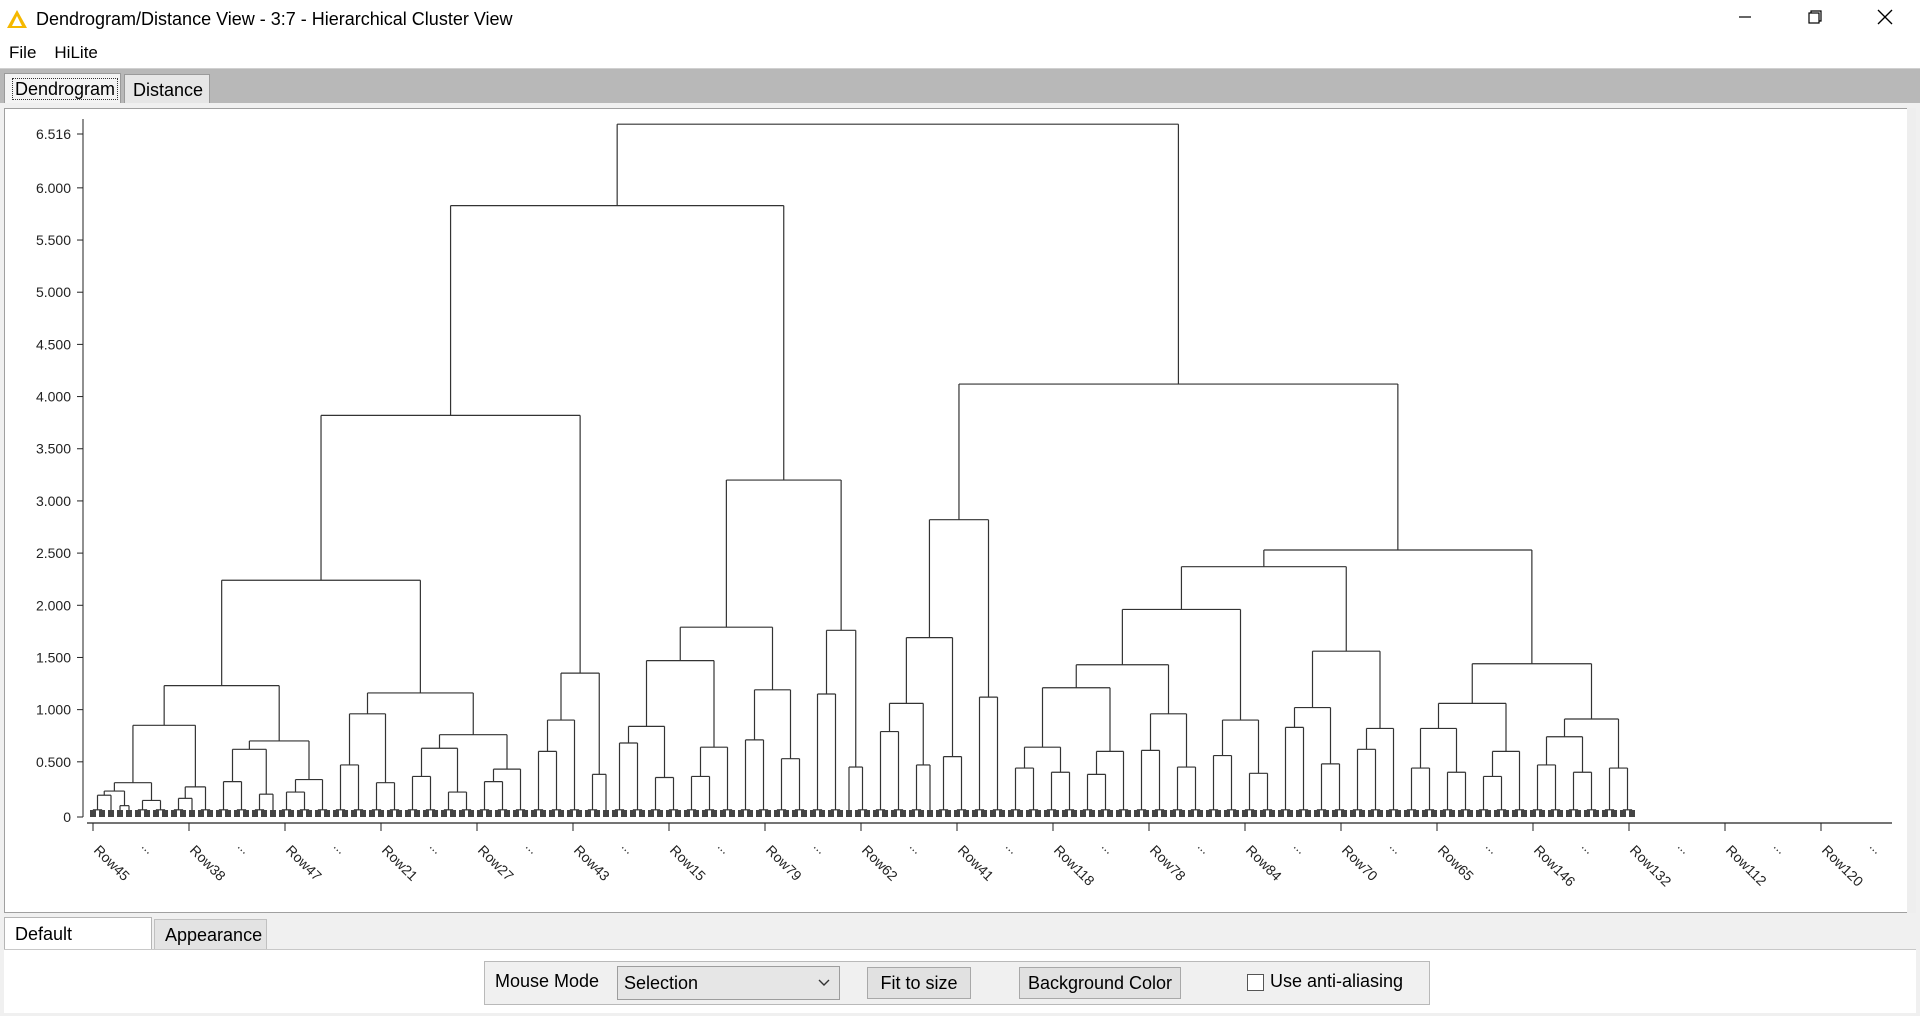 Image resolution: width=1920 pixels, height=1016 pixels. Describe the element at coordinates (112, 863) in the screenshot. I see `x-tick-label: Row45` at that location.